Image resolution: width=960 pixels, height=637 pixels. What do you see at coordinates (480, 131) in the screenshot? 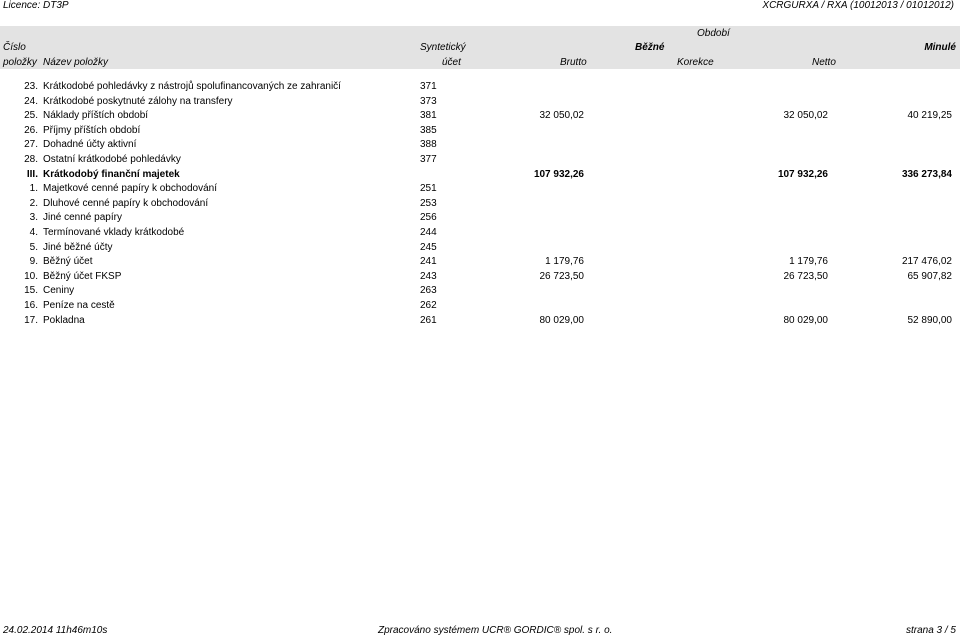
I see `table-row: 26. Příjmy příštích období 385` at bounding box center [480, 131].